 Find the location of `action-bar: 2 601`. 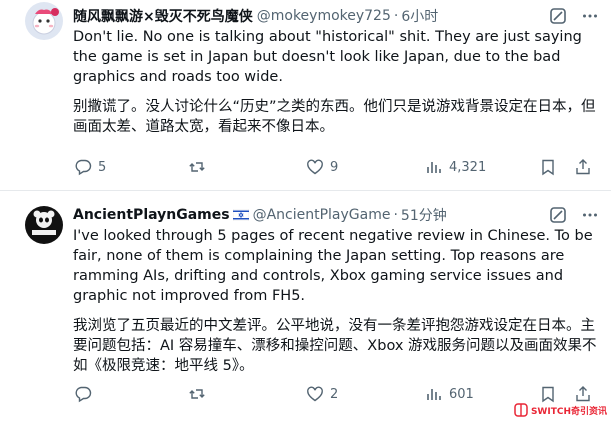

action-bar: 2 601 is located at coordinates (336, 394).